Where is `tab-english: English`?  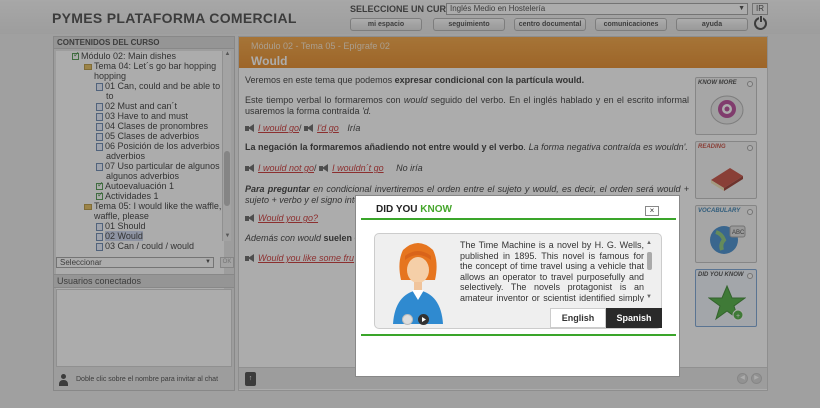
tab-english: English is located at coordinates (578, 318).